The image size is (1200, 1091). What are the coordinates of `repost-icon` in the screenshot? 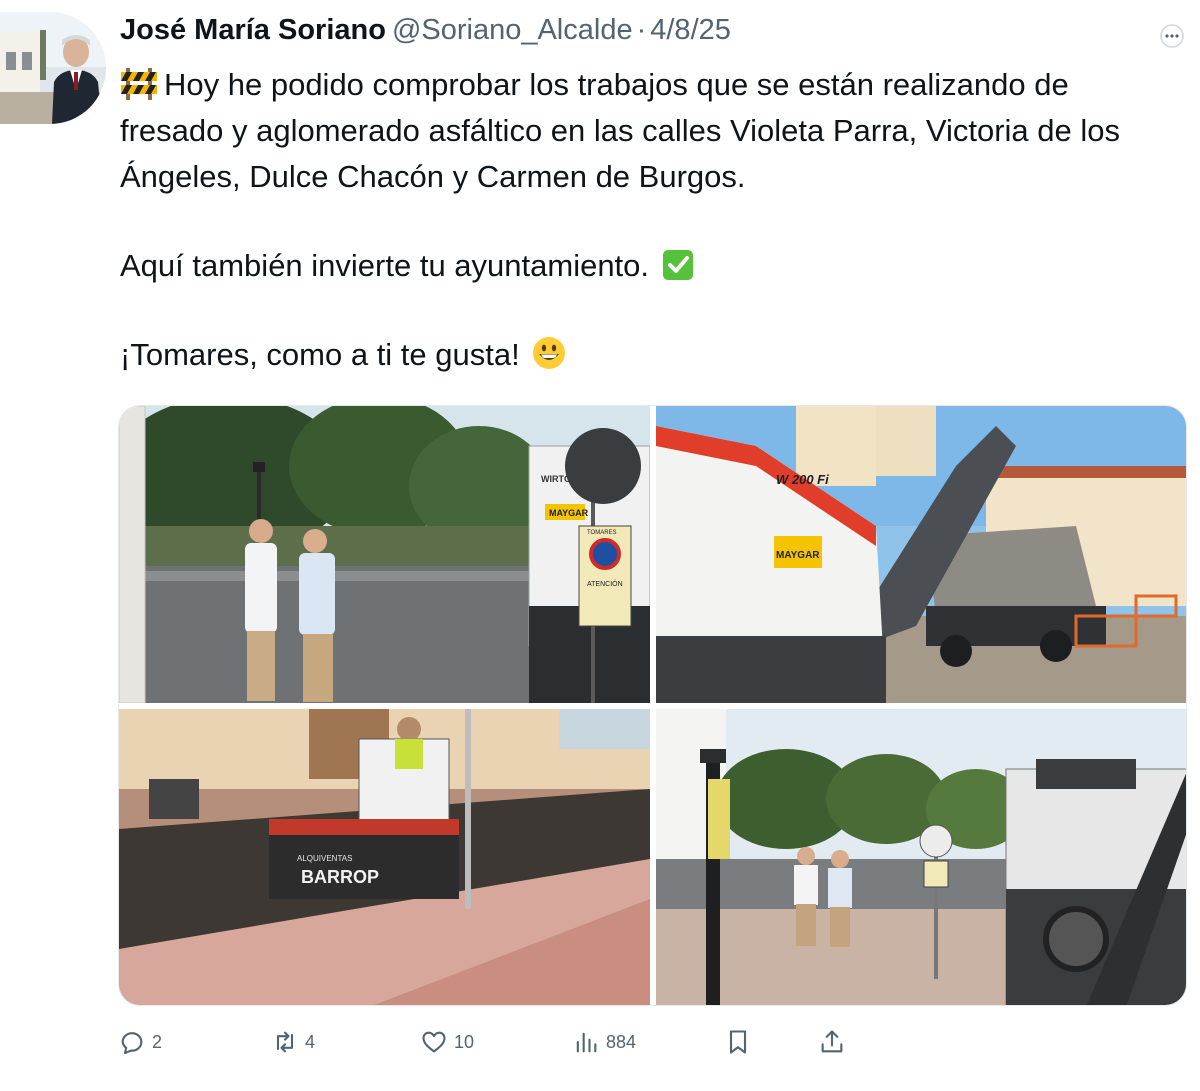 It's located at (285, 1042).